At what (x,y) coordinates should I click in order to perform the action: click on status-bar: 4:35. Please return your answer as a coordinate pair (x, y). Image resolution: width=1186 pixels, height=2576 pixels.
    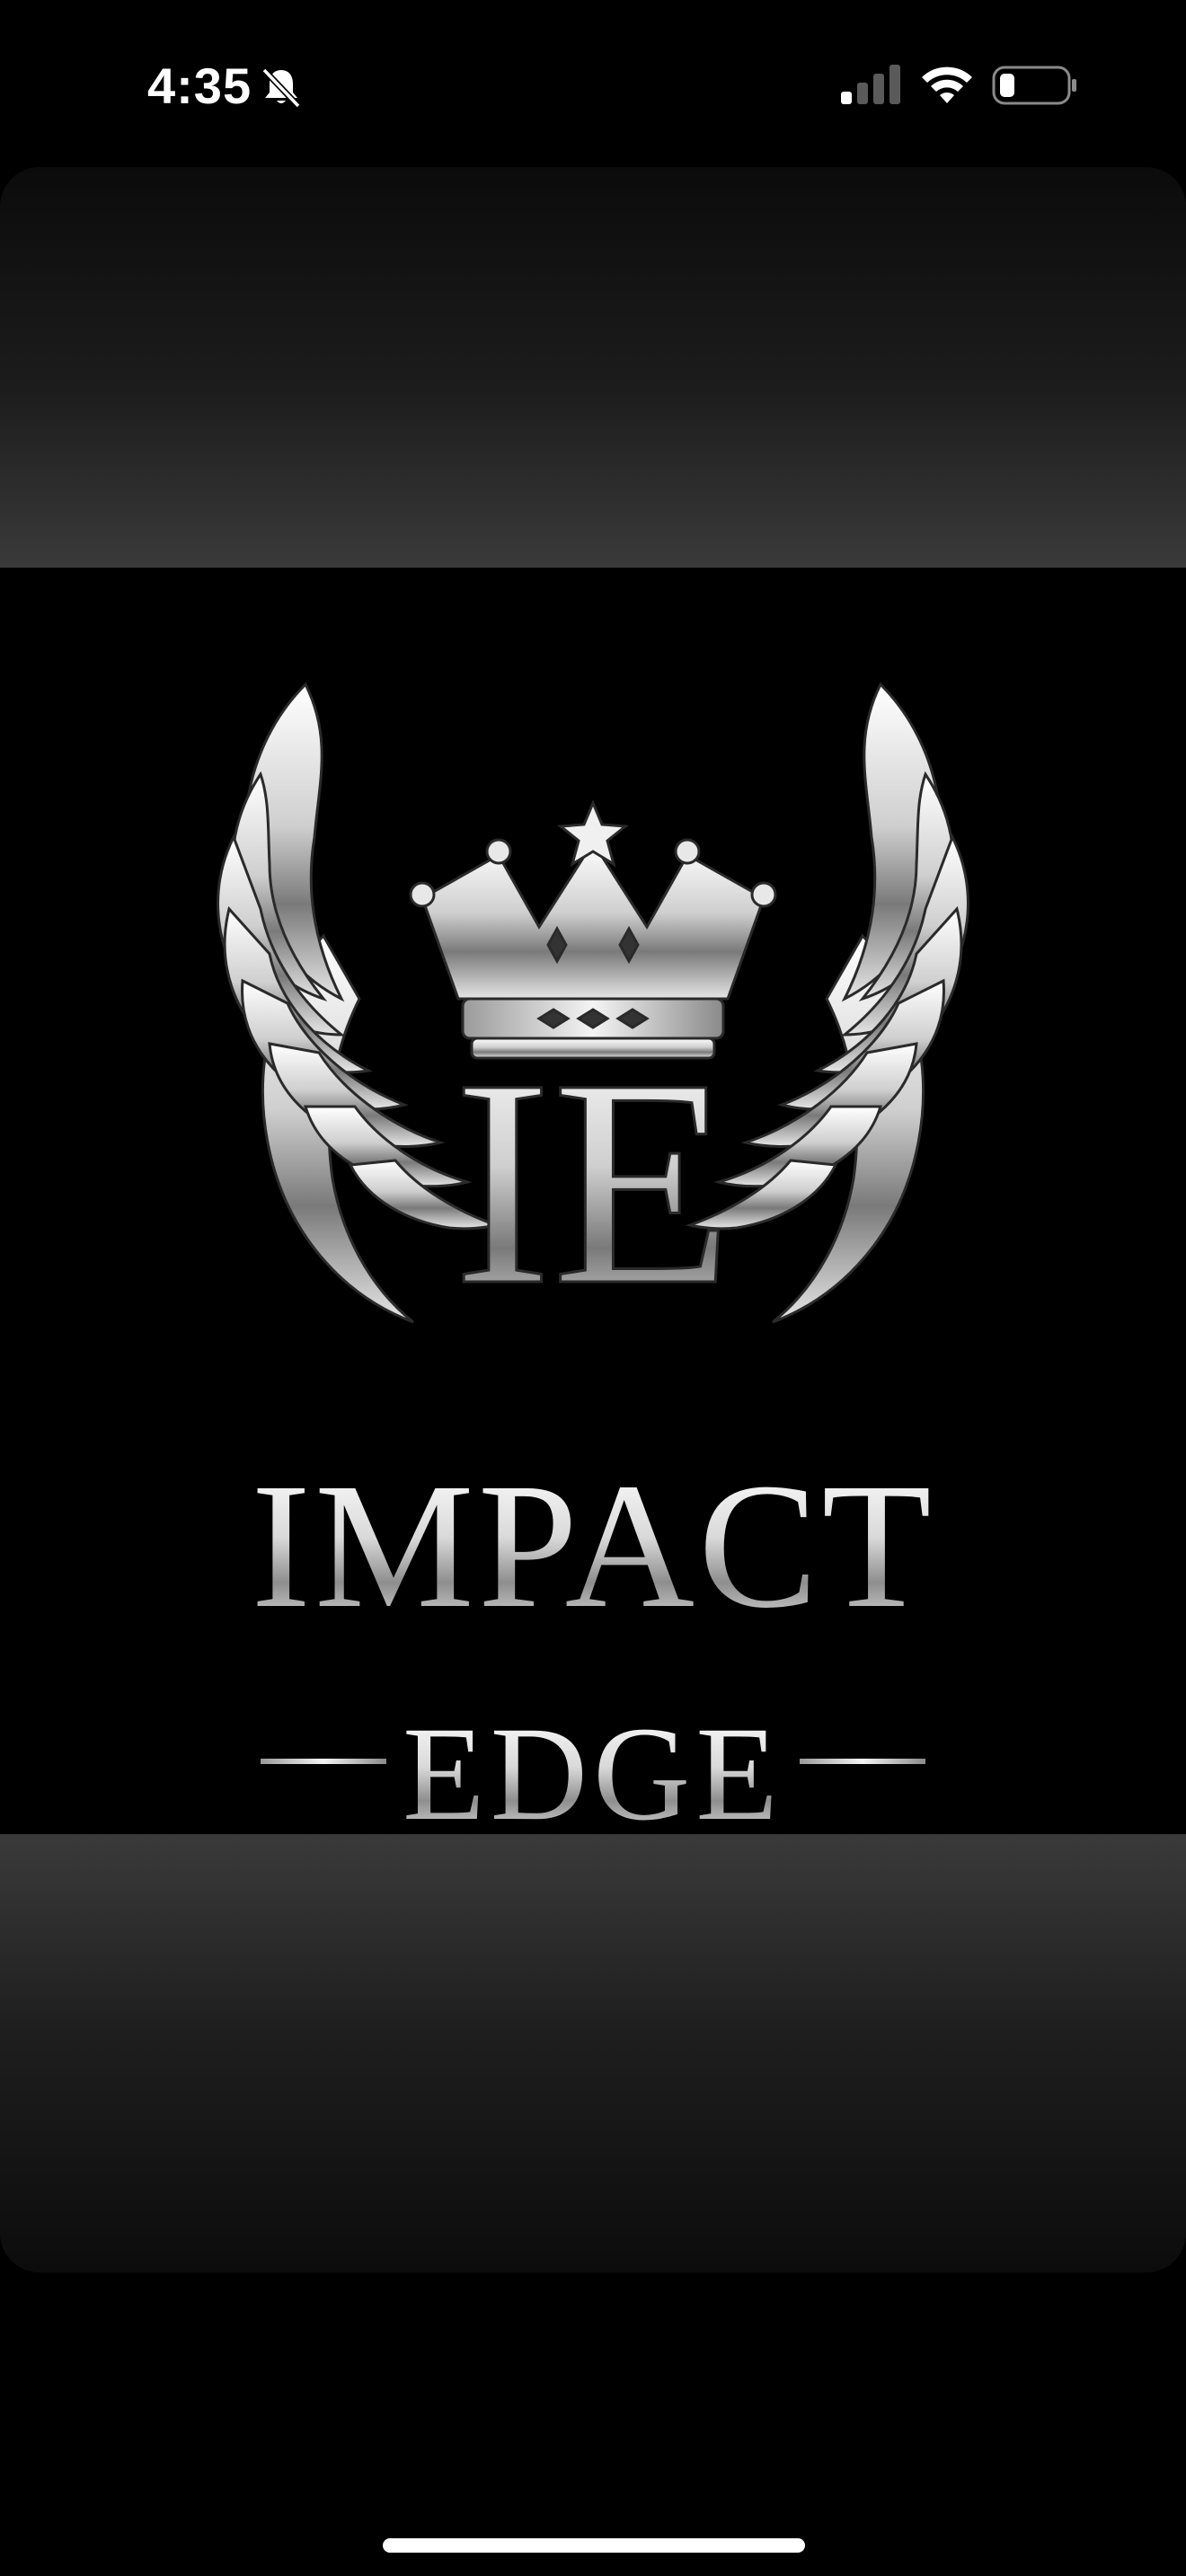
    Looking at the image, I should click on (593, 81).